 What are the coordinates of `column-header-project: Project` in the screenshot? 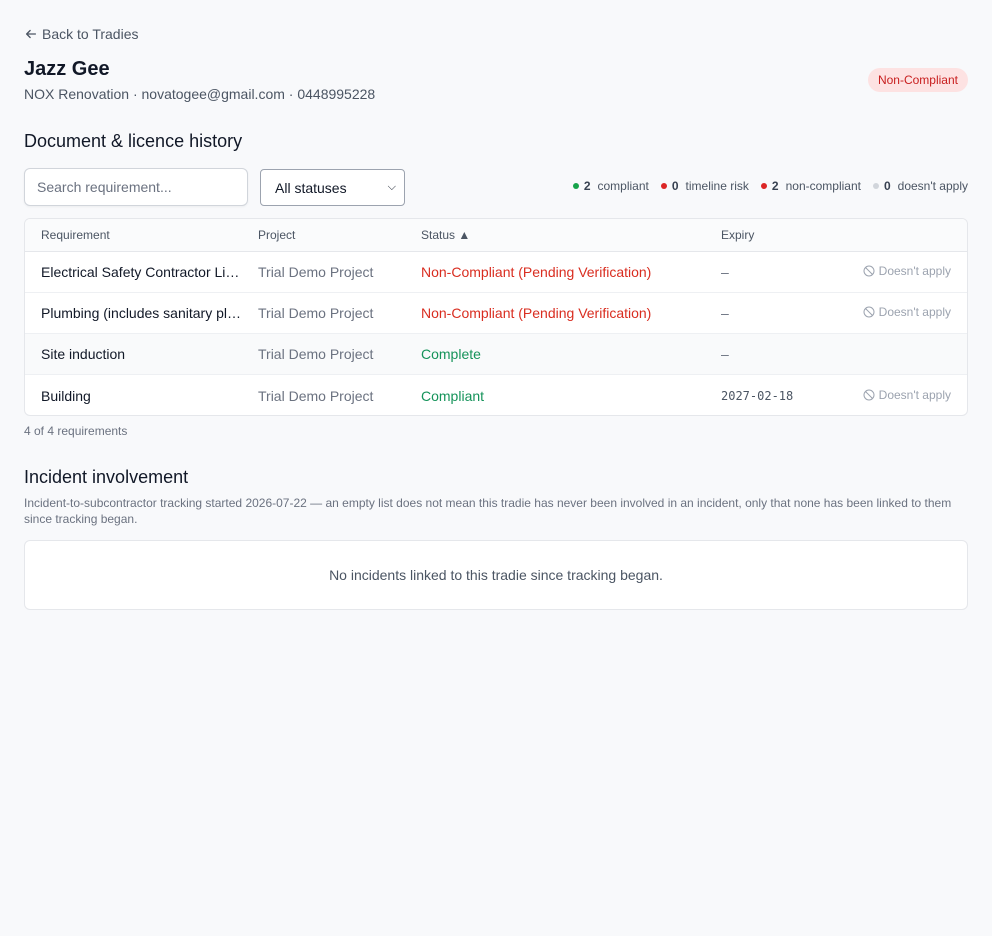 It's located at (339, 235).